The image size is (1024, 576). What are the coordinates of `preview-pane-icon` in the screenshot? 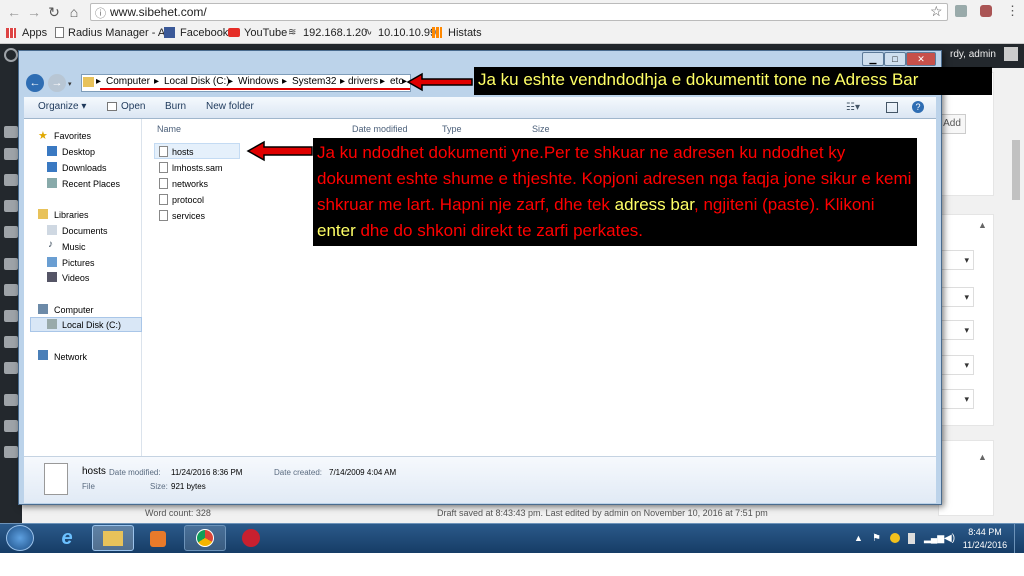 It's located at (892, 107).